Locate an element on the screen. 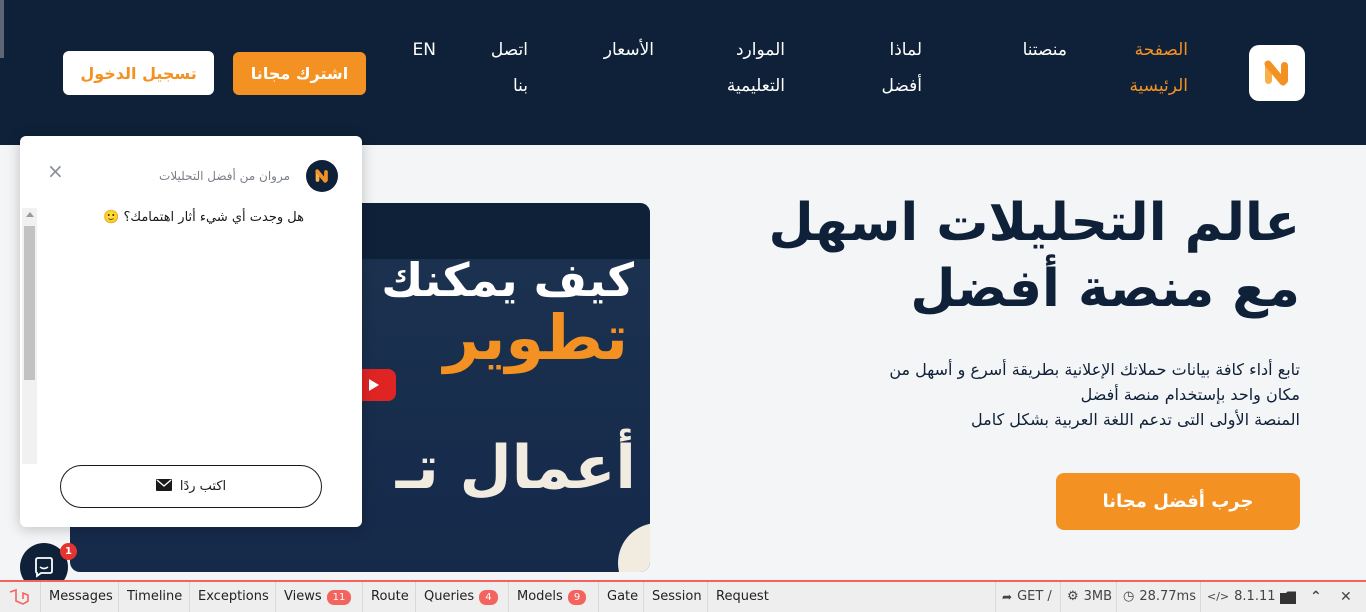 This screenshot has height=612, width=1366. debug-php-value: 8.1.11 is located at coordinates (1255, 596).